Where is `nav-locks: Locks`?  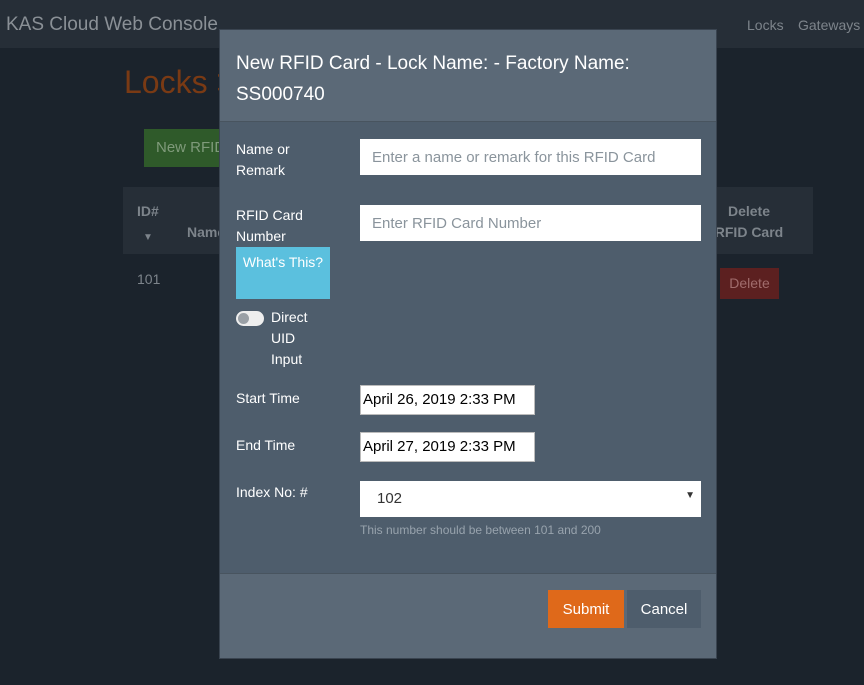
nav-locks: Locks is located at coordinates (765, 25).